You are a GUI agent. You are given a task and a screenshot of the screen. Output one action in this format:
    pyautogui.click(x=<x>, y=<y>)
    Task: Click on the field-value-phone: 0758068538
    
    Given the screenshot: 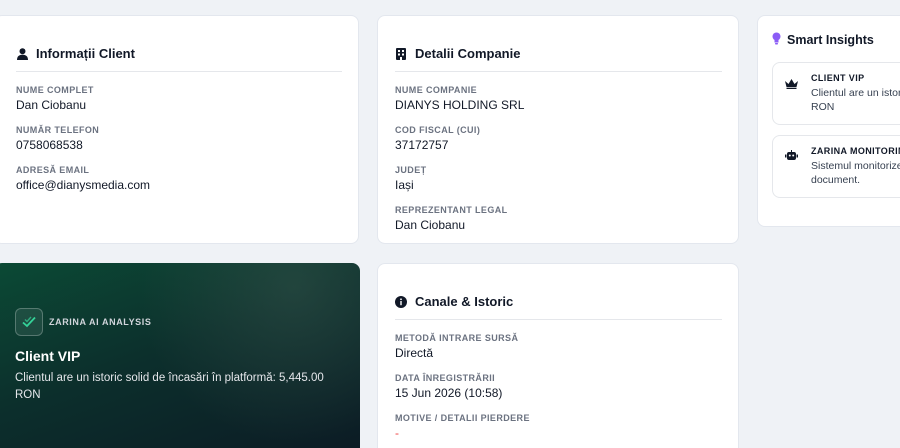 What is the action you would take?
    pyautogui.click(x=179, y=145)
    